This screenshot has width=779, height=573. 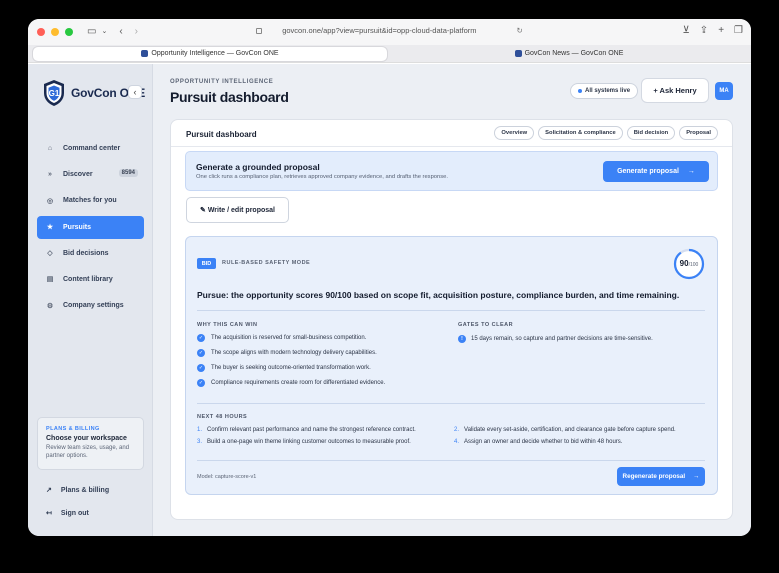 I want to click on target-icon: ◎, so click(x=50, y=201).